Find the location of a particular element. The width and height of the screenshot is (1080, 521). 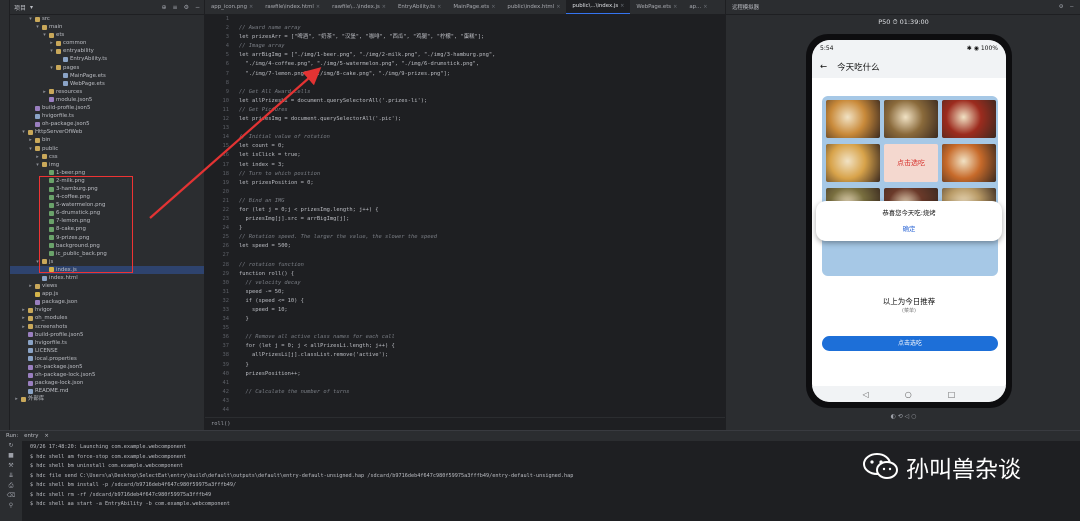

tree-item: ▾ pages is located at coordinates (107, 68).